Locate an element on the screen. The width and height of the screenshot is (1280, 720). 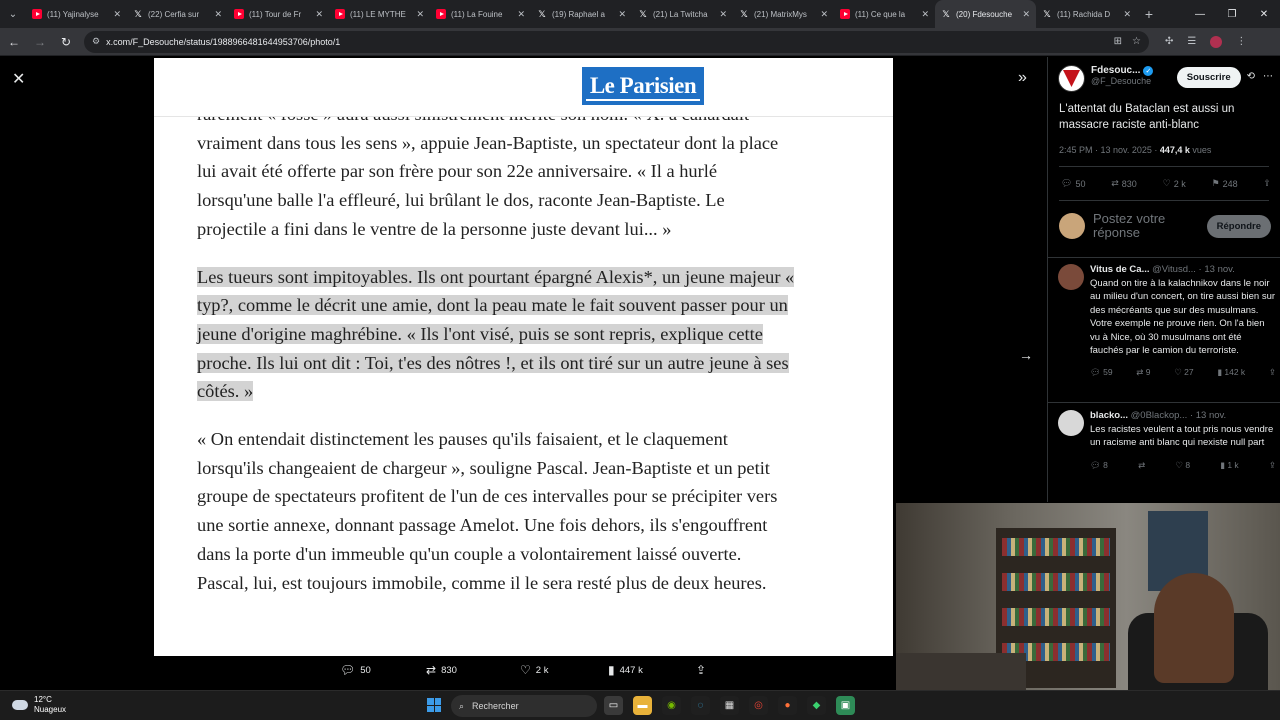
profile-avatar is located at coordinates (1216, 41).